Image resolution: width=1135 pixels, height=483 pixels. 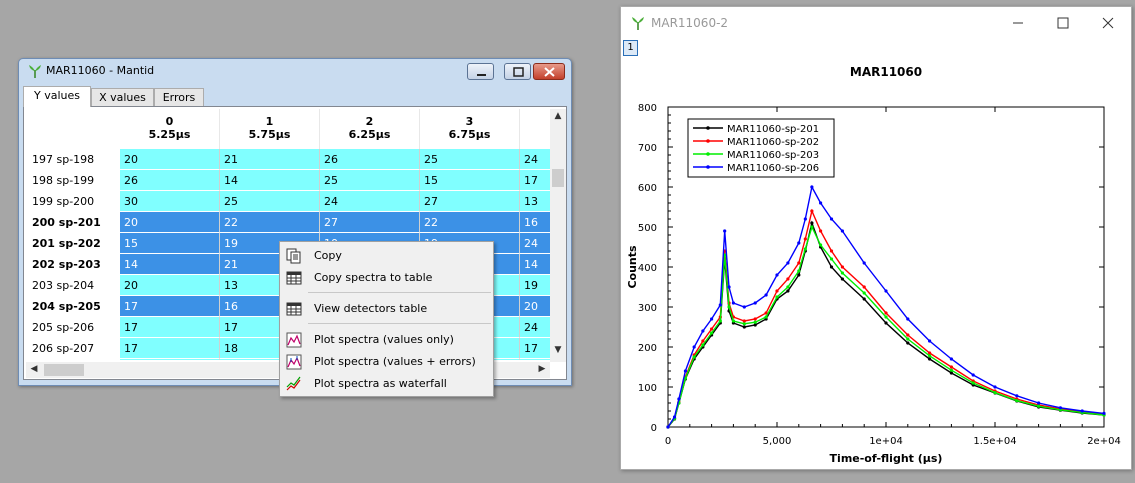 What do you see at coordinates (480, 71) in the screenshot?
I see `minimize-button` at bounding box center [480, 71].